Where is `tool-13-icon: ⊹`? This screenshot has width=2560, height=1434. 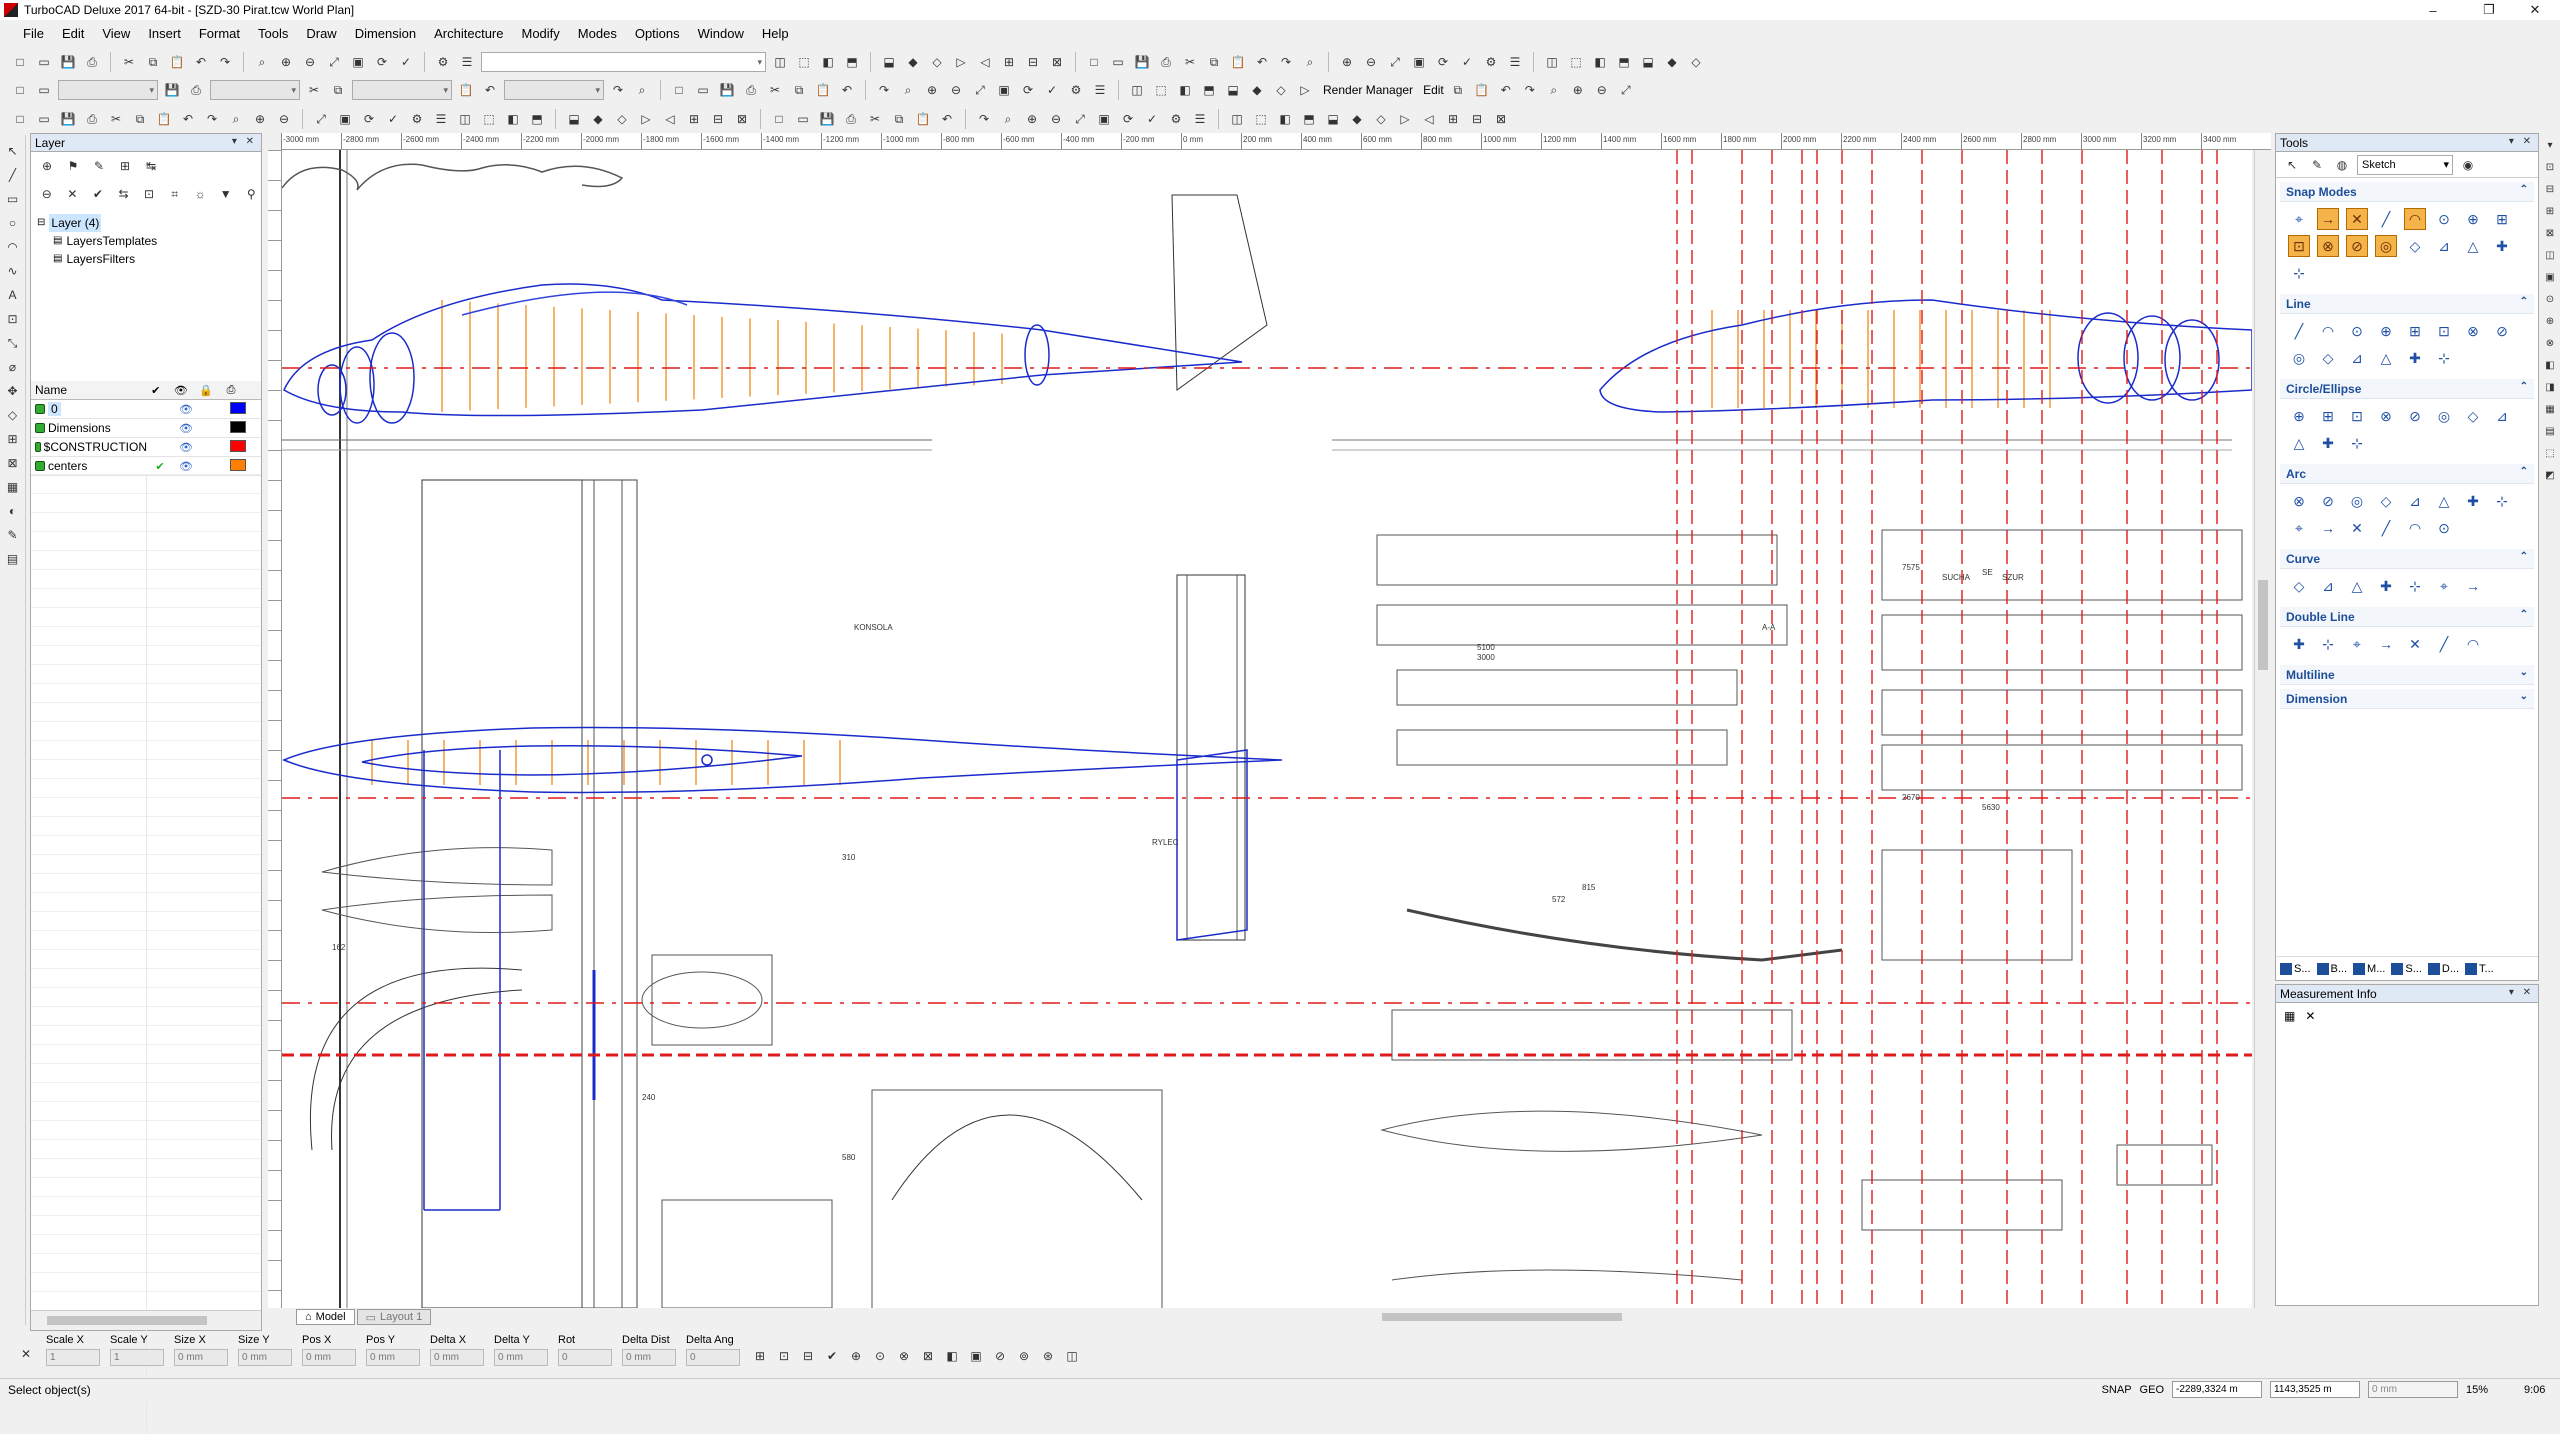
tool-13-icon: ⊹ is located at coordinates (2444, 358).